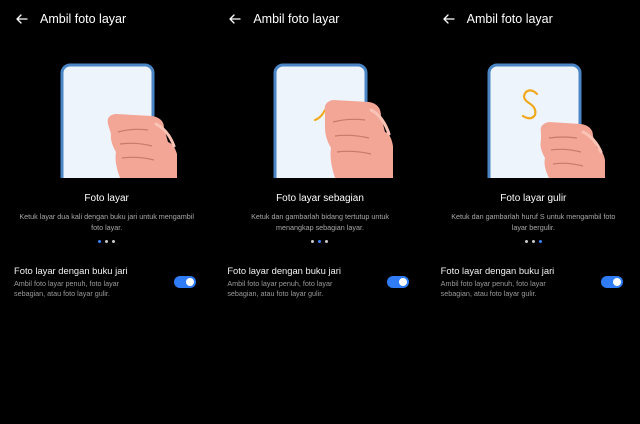  Describe the element at coordinates (320, 198) in the screenshot. I see `card-title: Foto layar sebagian` at that location.